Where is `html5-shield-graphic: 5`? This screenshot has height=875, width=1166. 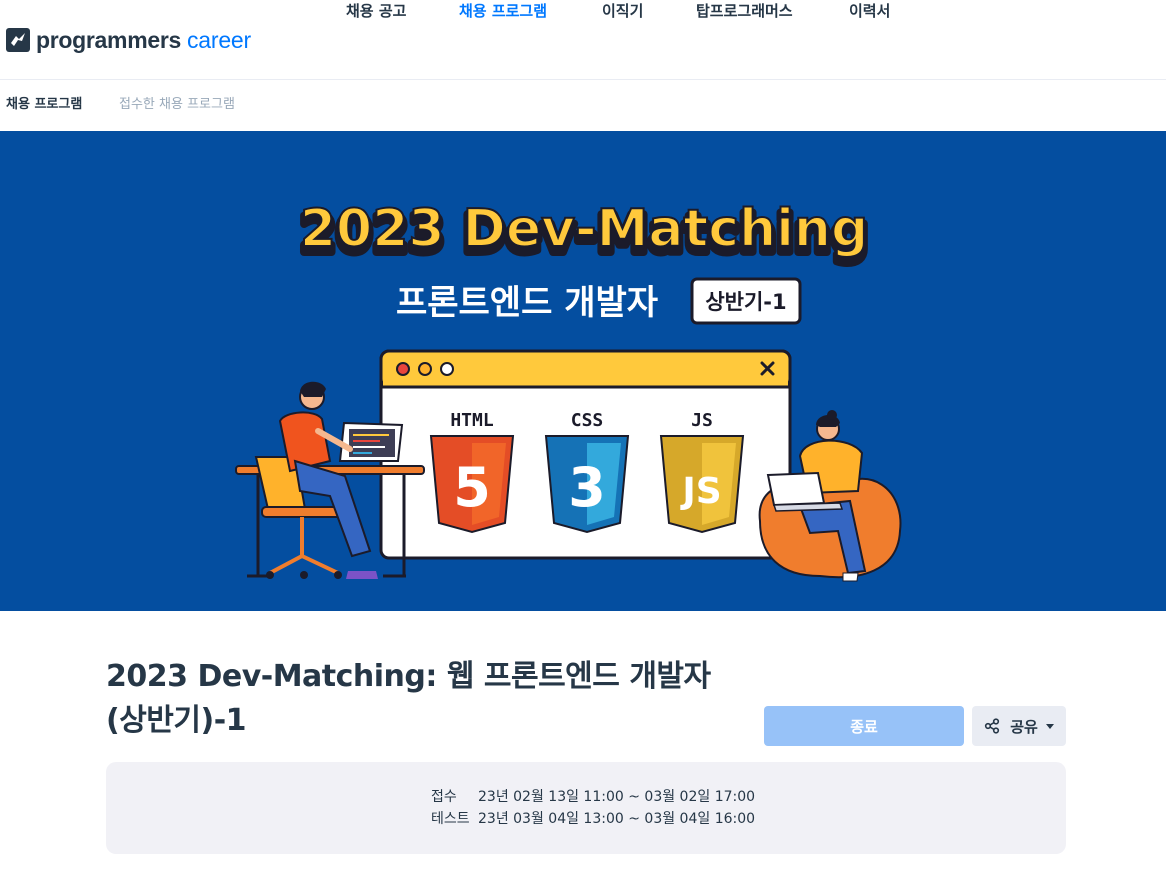
html5-shield-graphic: 5 is located at coordinates (472, 484).